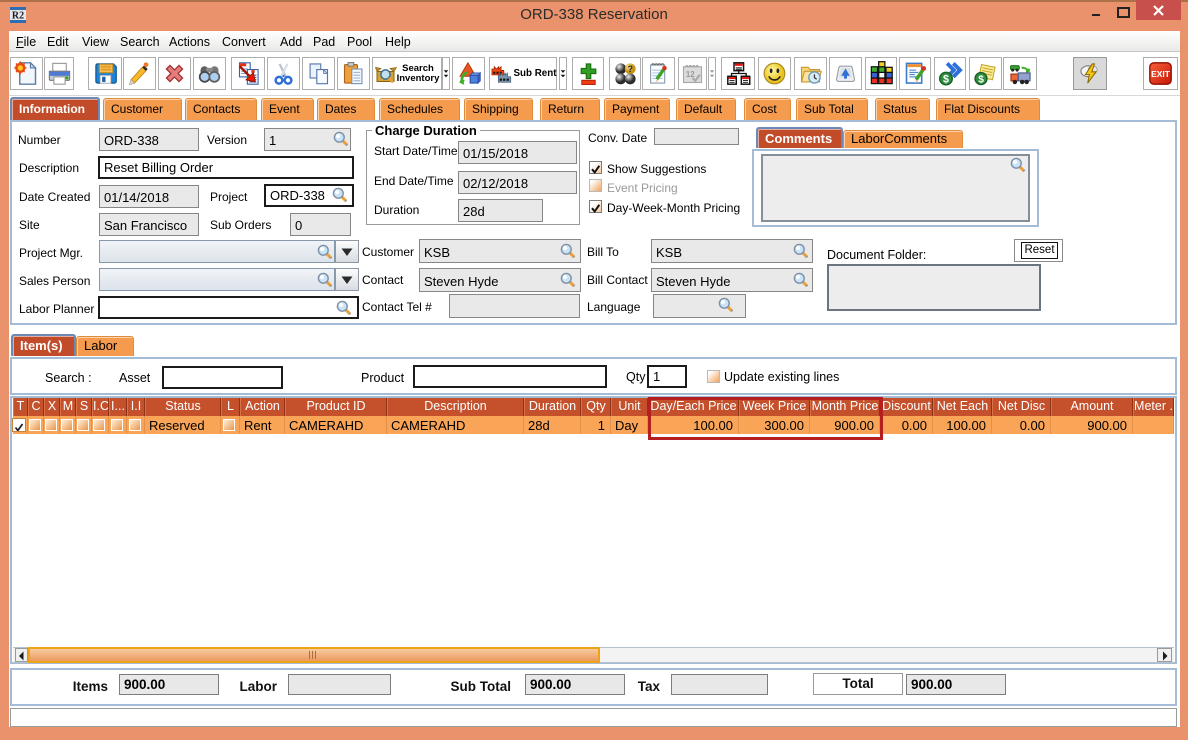 This screenshot has height=740, width=1188. What do you see at coordinates (1161, 74) in the screenshot?
I see `svg-text: EXIT` at bounding box center [1161, 74].